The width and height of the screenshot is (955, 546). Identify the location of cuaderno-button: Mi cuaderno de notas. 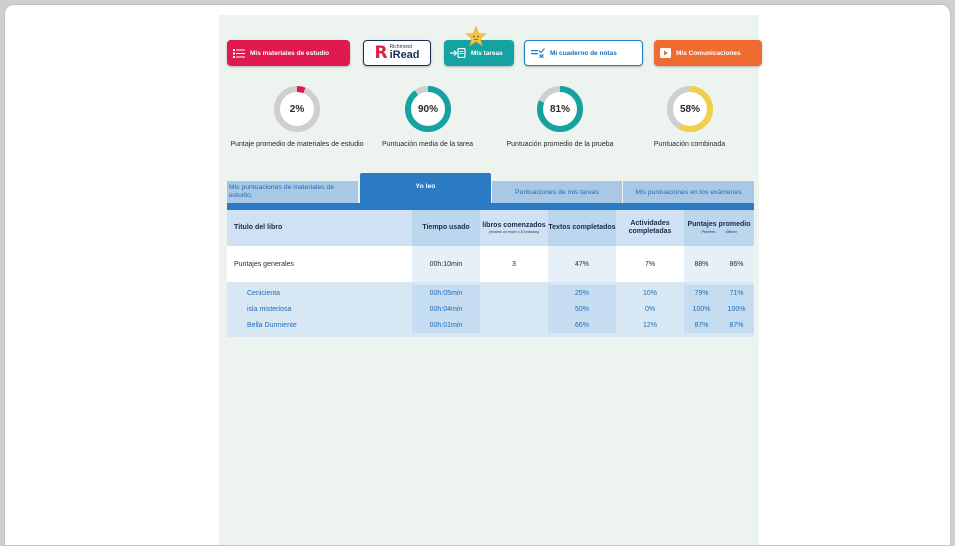
(583, 53).